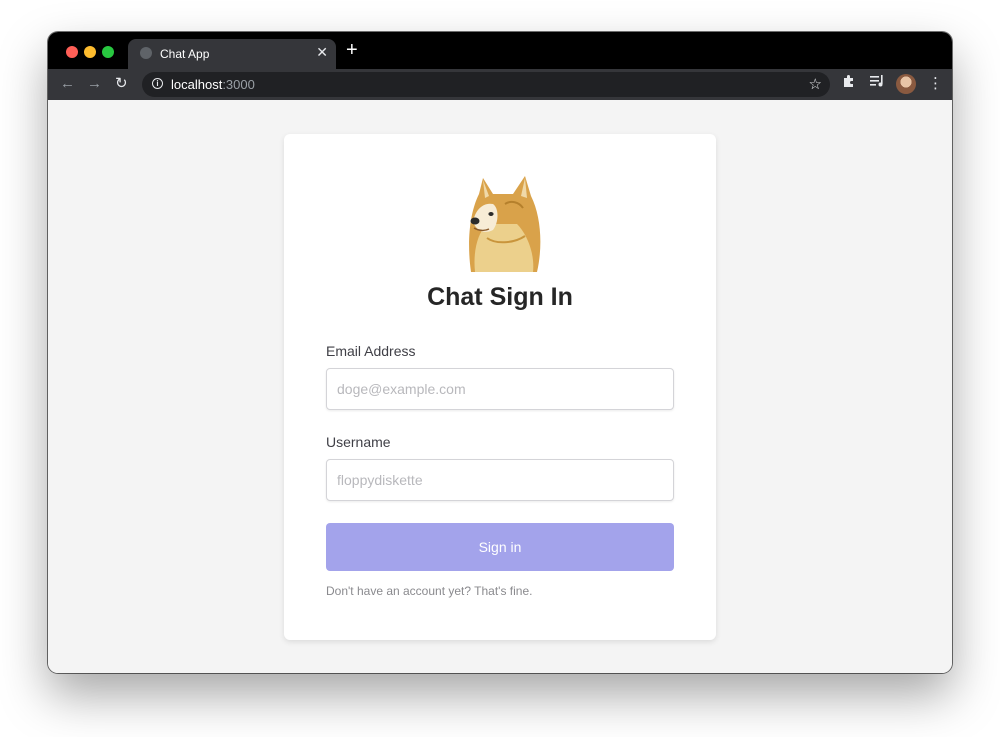  What do you see at coordinates (358, 442) in the screenshot?
I see `username-label: Username` at bounding box center [358, 442].